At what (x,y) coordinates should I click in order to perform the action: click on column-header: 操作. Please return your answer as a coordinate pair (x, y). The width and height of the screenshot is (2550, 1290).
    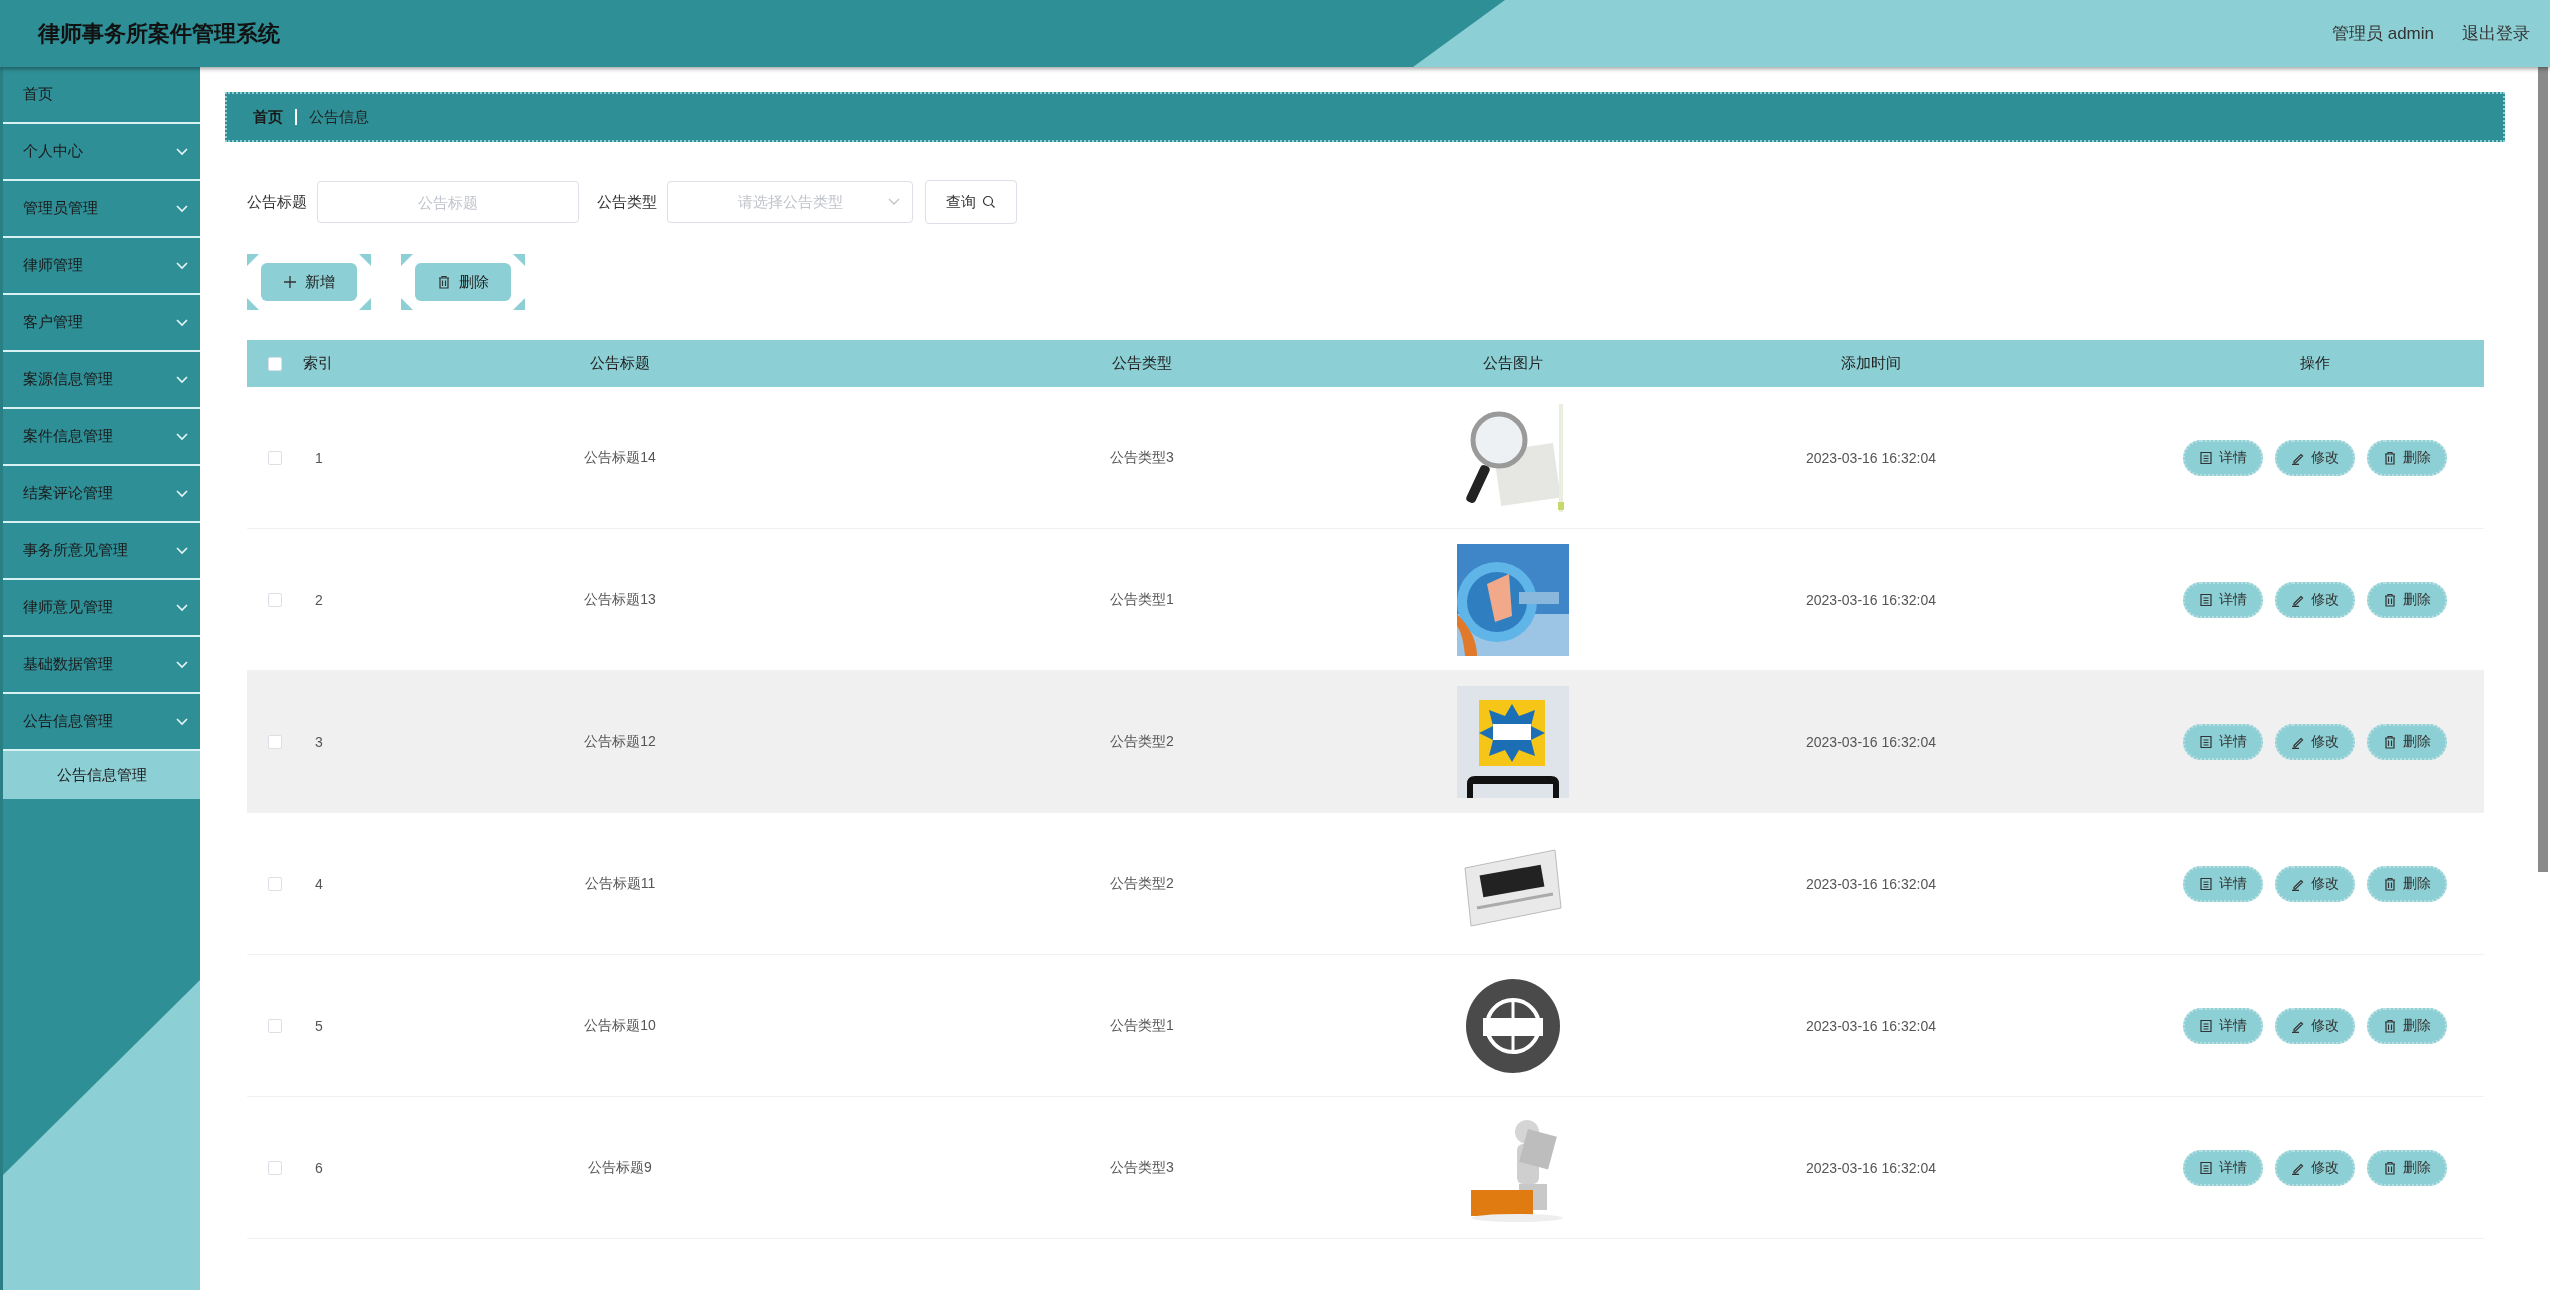
    Looking at the image, I should click on (2315, 362).